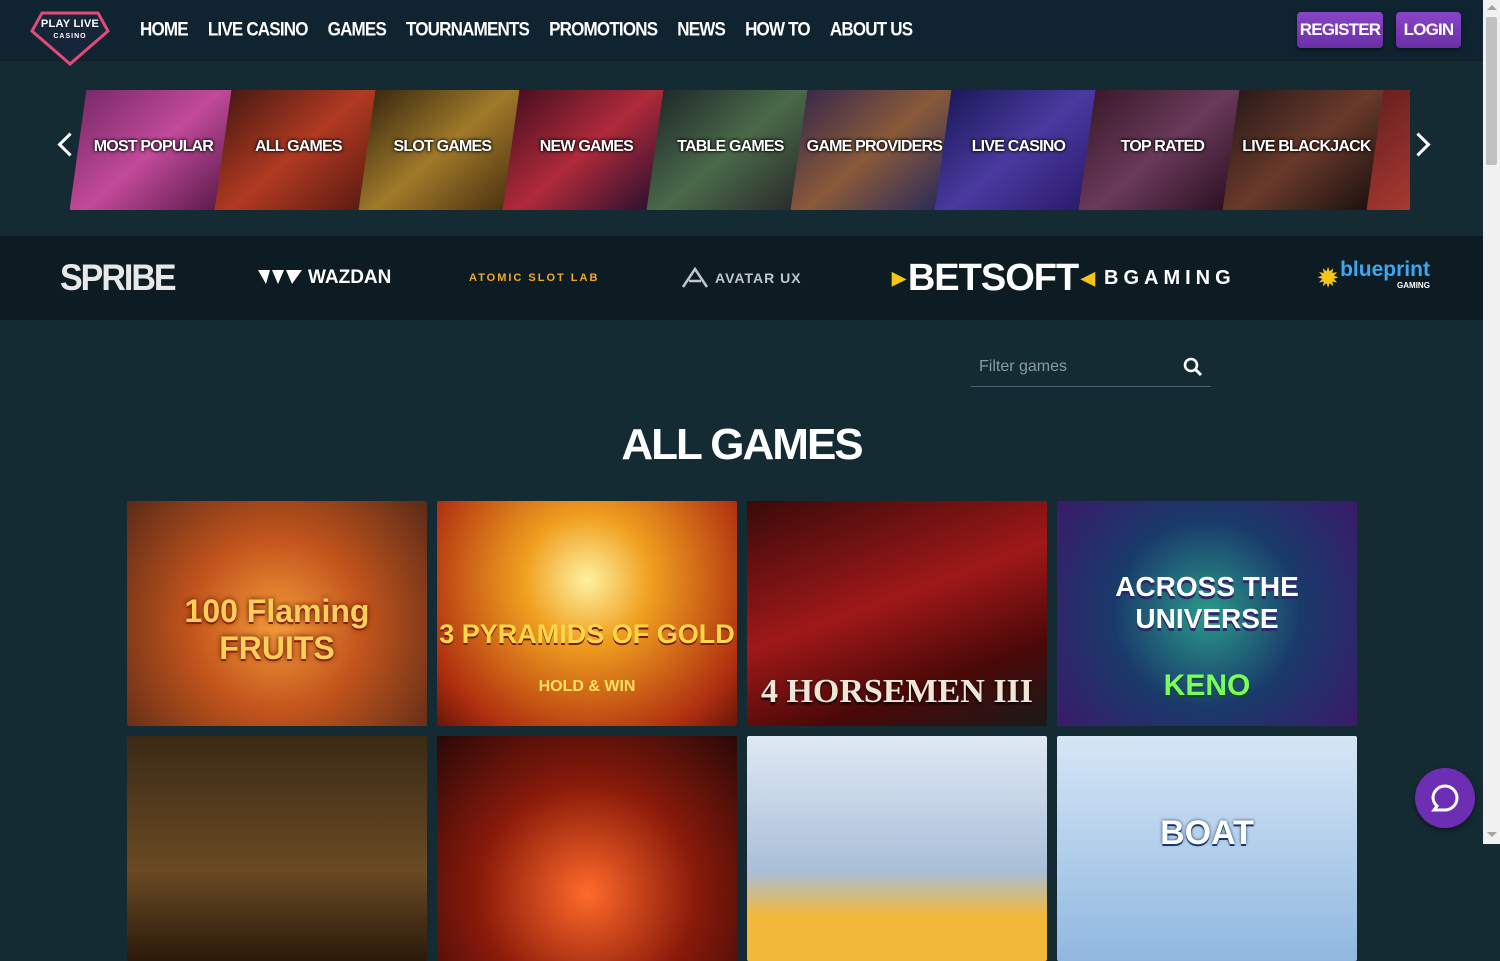  What do you see at coordinates (1328, 278) in the screenshot?
I see `blueprint-sun-icon: ✹` at bounding box center [1328, 278].